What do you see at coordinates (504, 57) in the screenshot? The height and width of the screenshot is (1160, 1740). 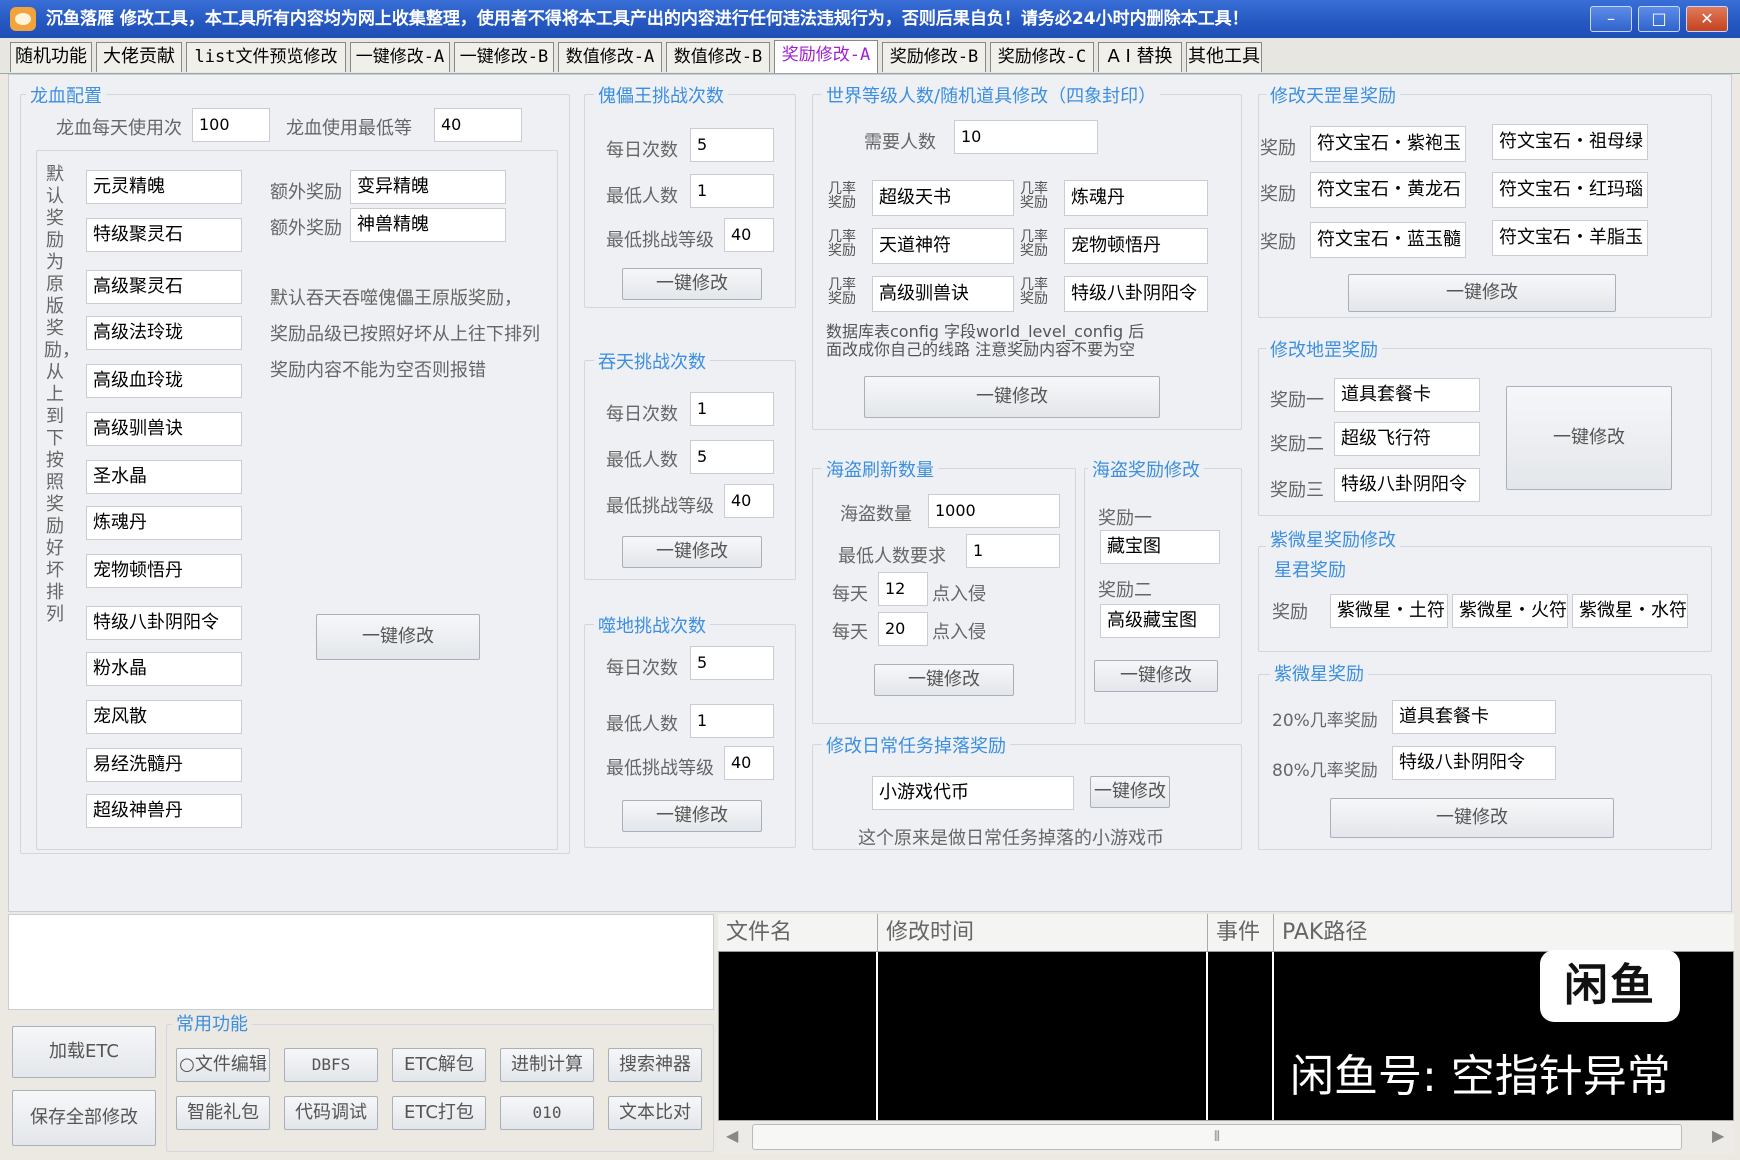 I see `tab-onekey-b: 一键修改-B` at bounding box center [504, 57].